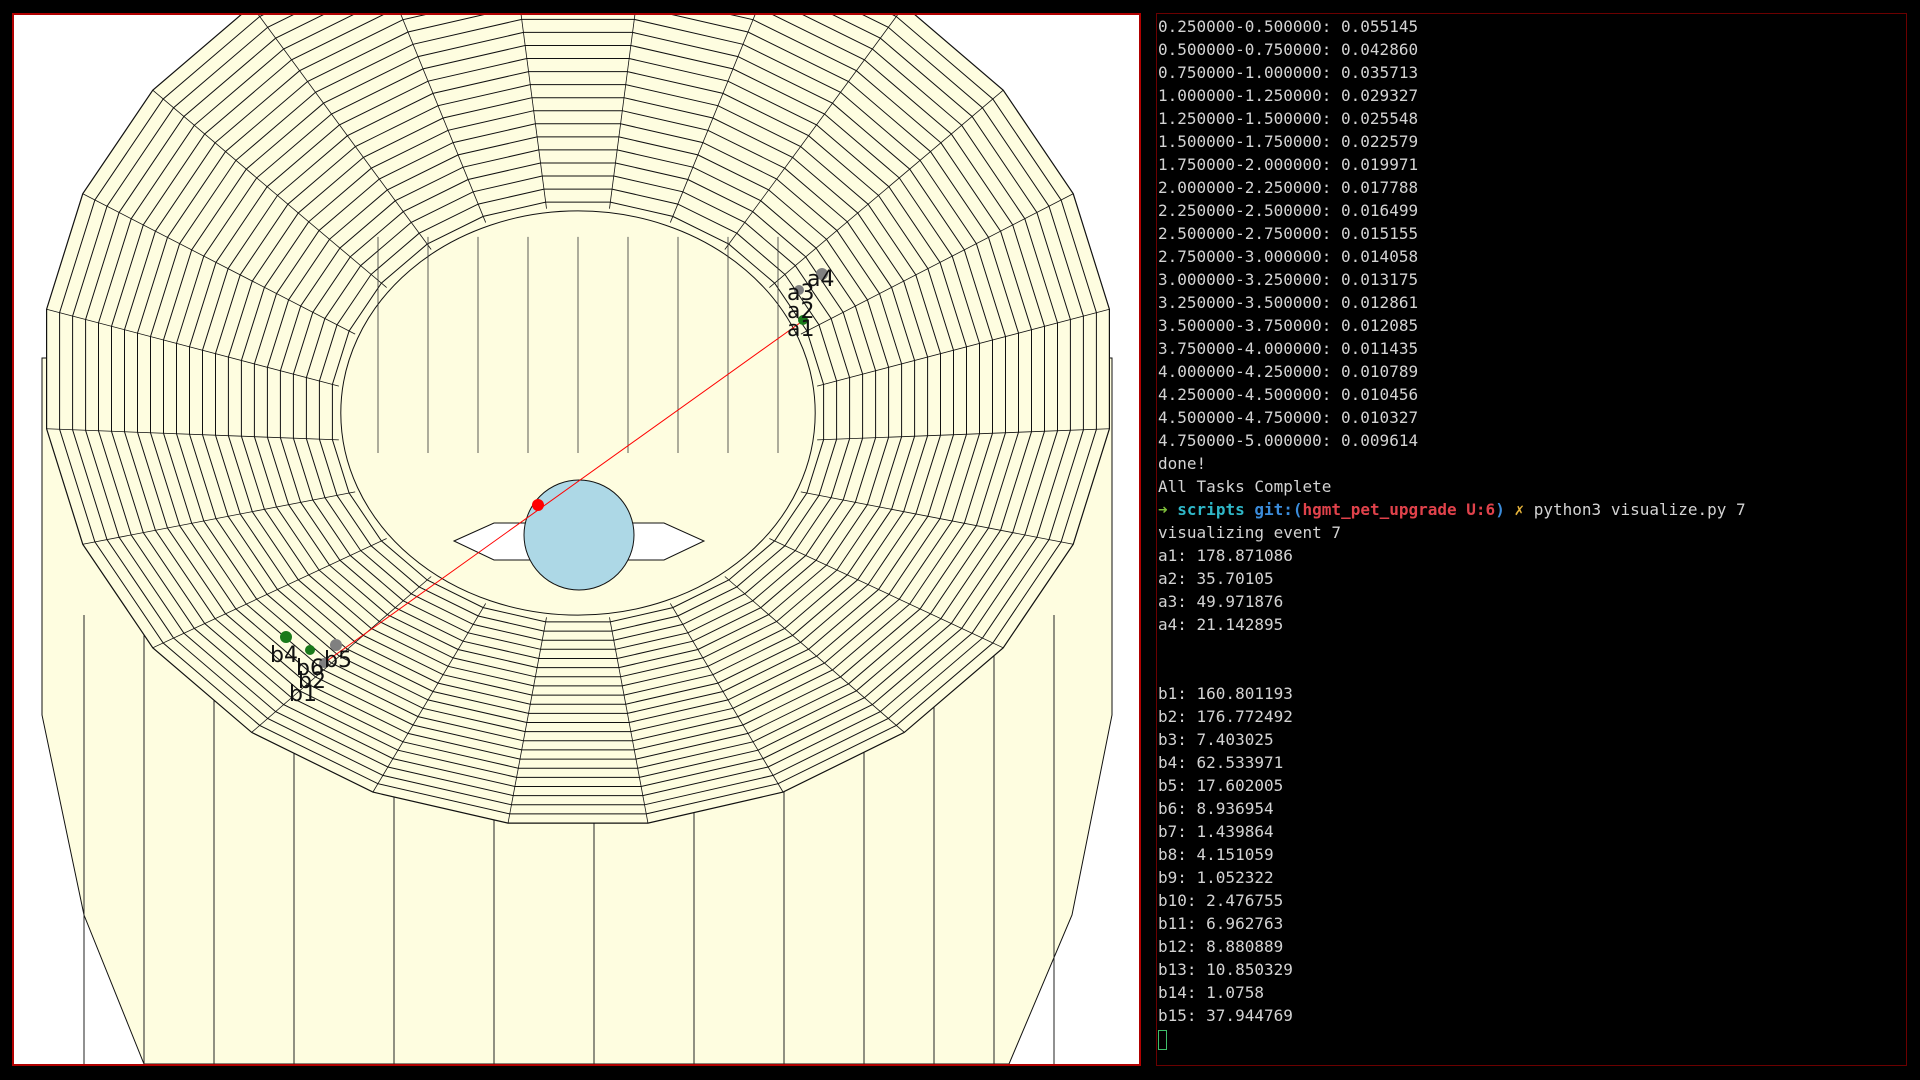  Describe the element at coordinates (1225, 693) in the screenshot. I see `b-value-line: b1: 160.801193` at that location.